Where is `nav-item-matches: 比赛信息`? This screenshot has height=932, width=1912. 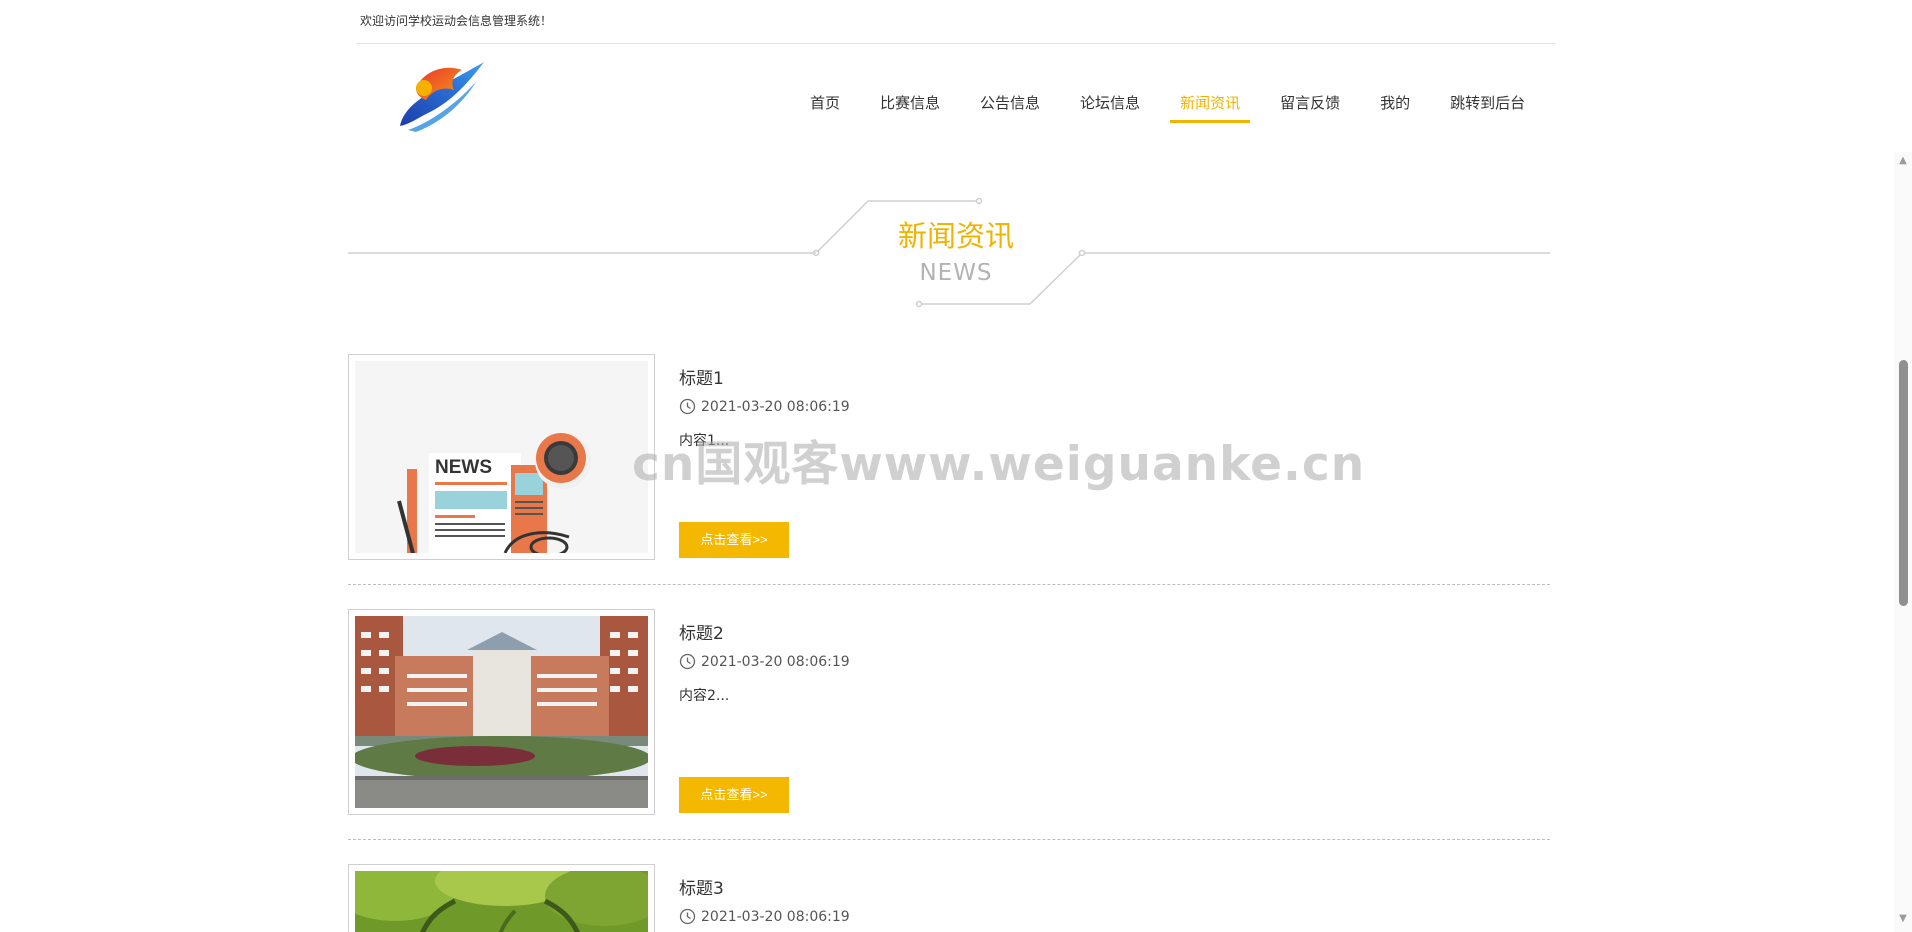 nav-item-matches: 比赛信息 is located at coordinates (910, 109).